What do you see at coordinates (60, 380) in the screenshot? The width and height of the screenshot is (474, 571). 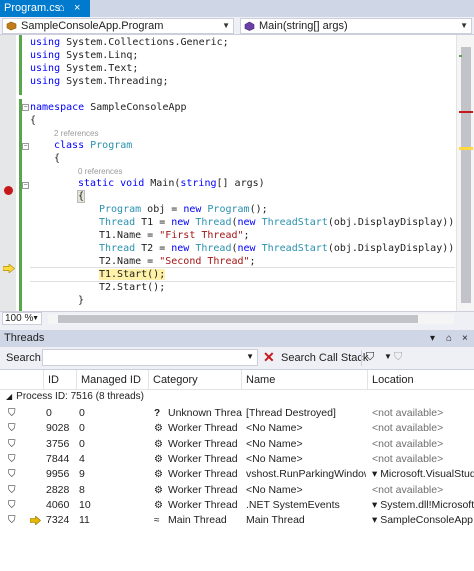 I see `column-header-id: ID` at bounding box center [60, 380].